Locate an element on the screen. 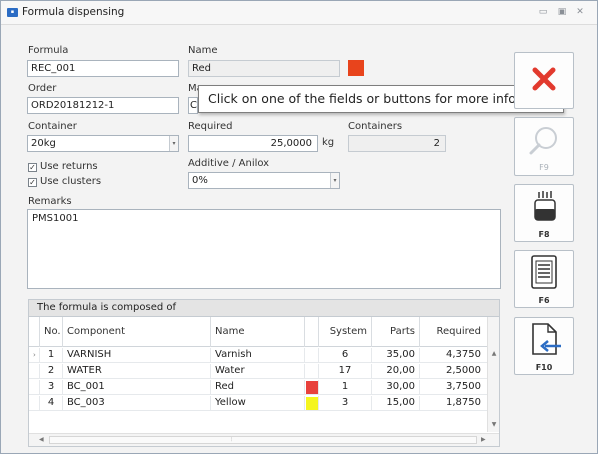 This screenshot has width=598, height=454. document-import-icon is located at coordinates (546, 339).